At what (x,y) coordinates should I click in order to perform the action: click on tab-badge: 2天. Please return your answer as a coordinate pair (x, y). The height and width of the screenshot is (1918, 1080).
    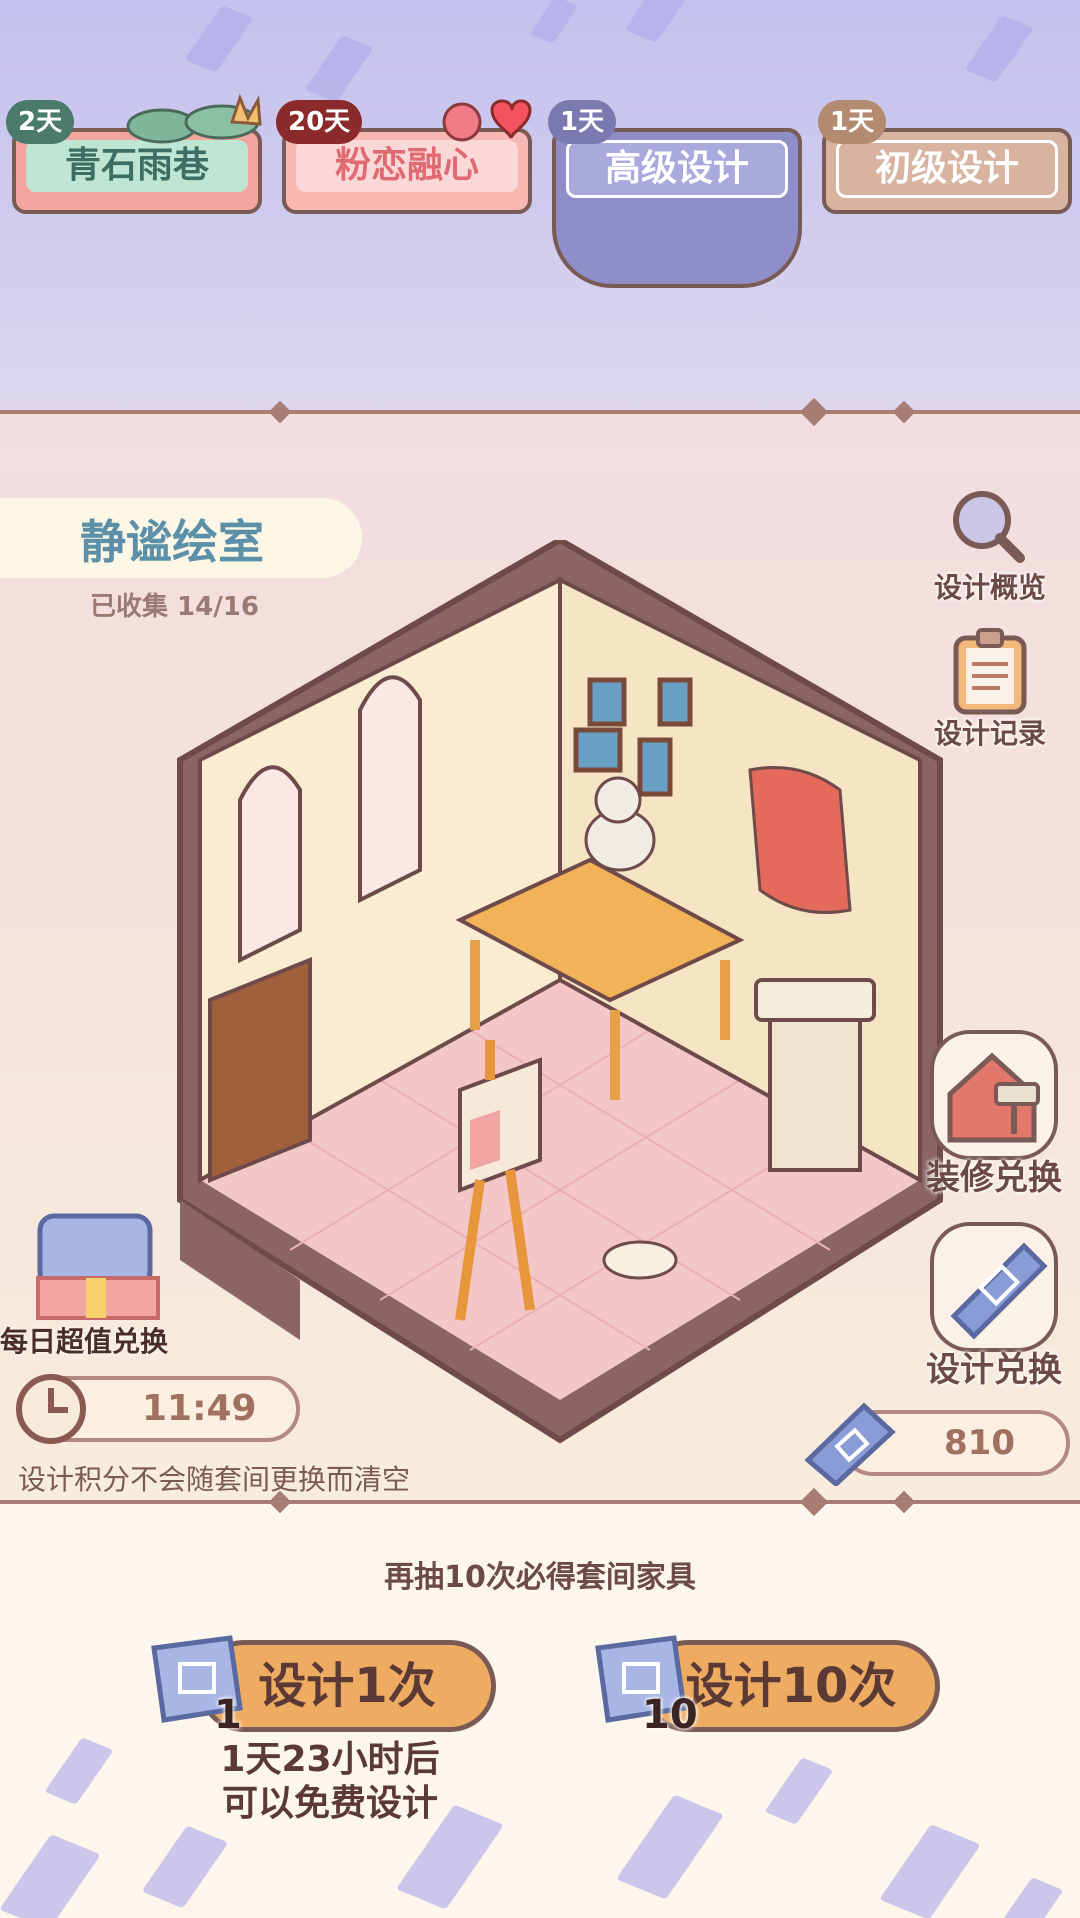
    Looking at the image, I should click on (40, 122).